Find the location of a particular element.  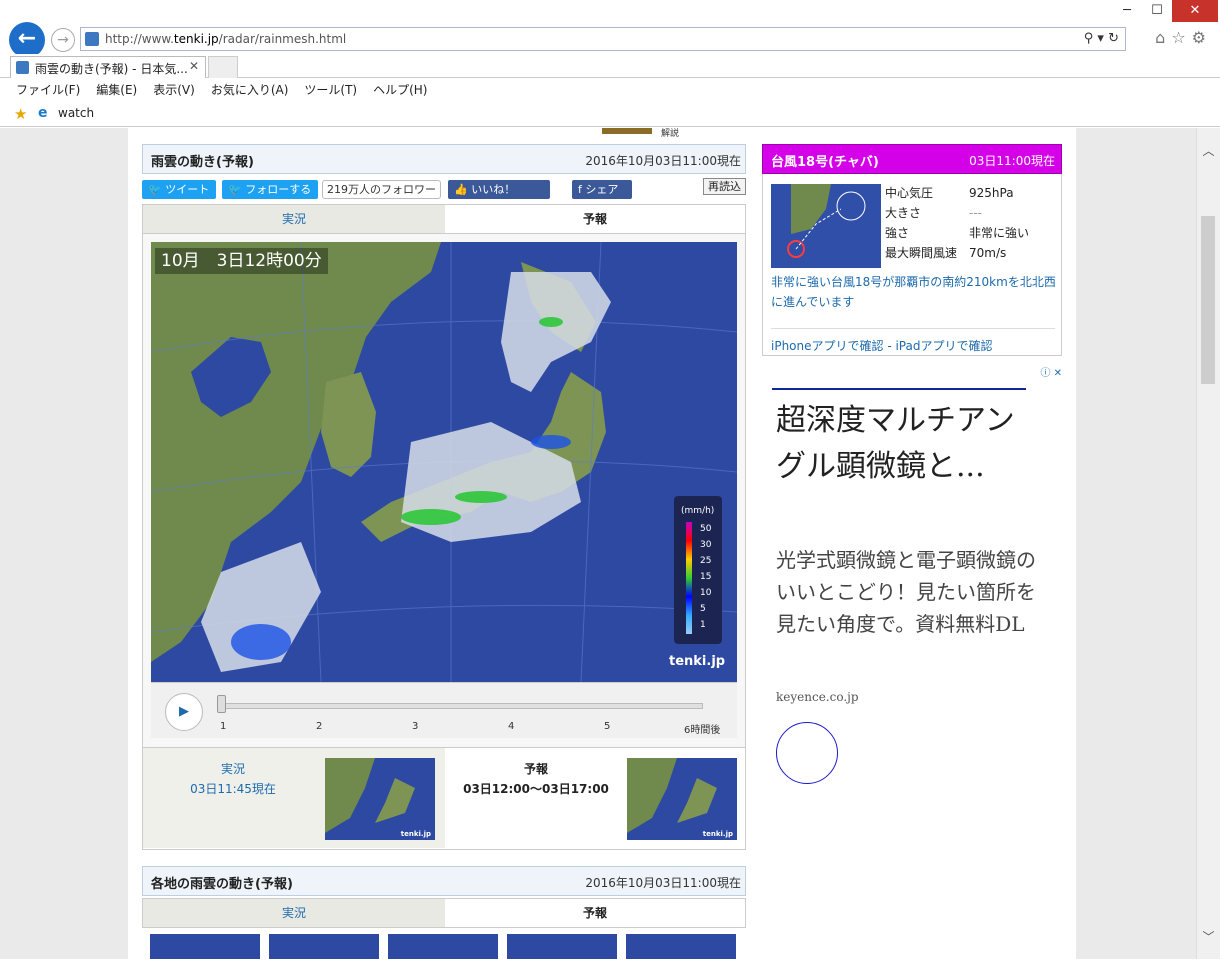

timeline-slider is located at coordinates (462, 706).